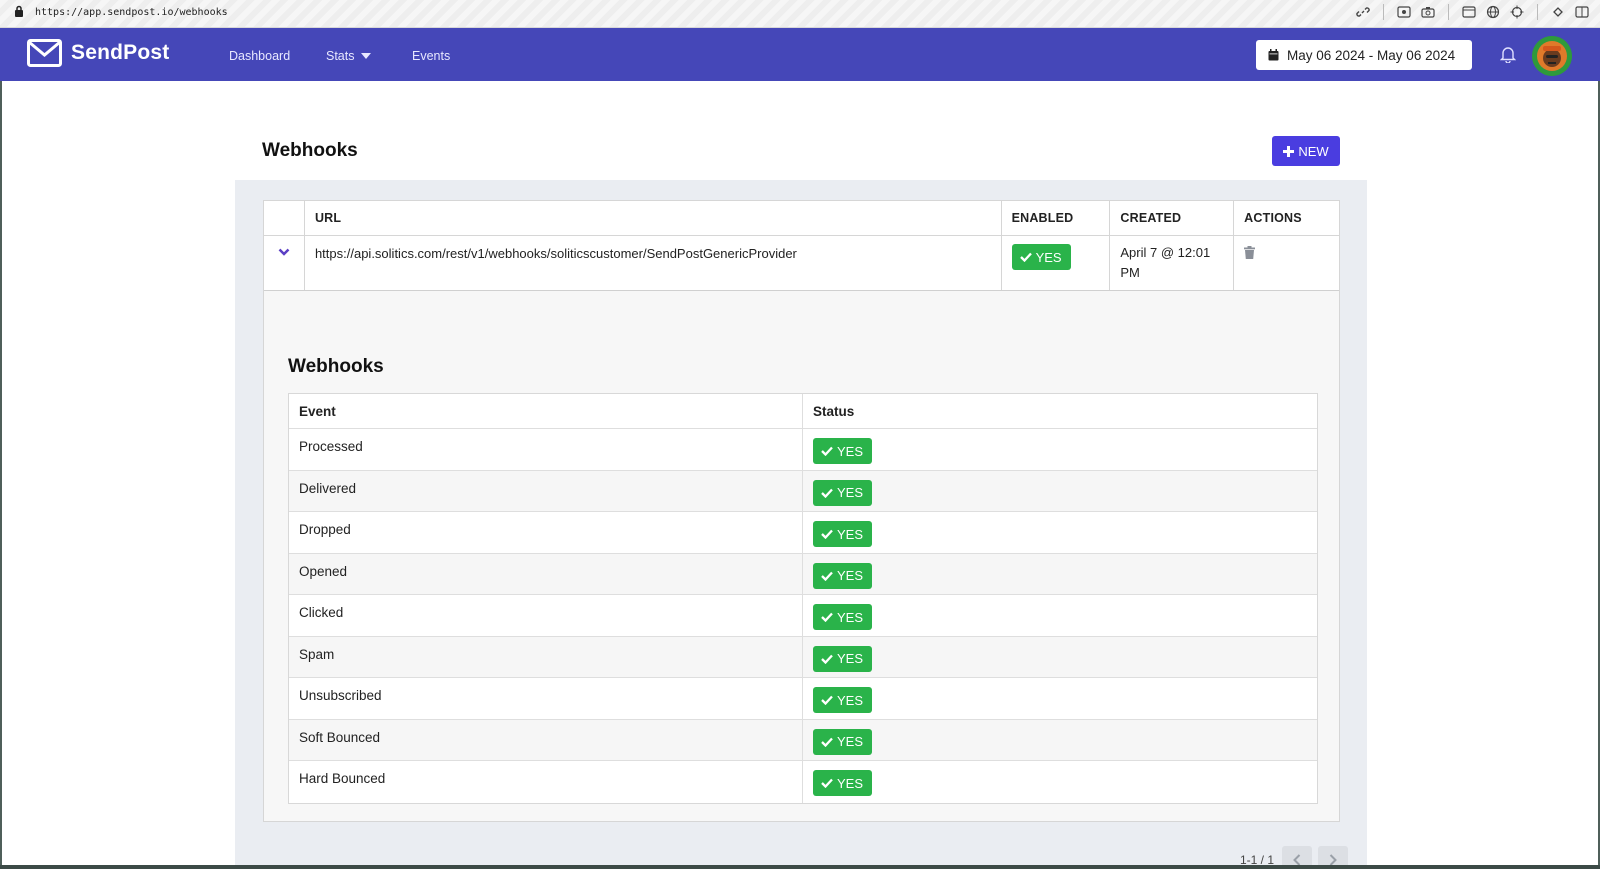 This screenshot has height=869, width=1600. Describe the element at coordinates (131, 12) in the screenshot. I see `address-bar-url: https://app.sendpost.io/webhooks` at that location.